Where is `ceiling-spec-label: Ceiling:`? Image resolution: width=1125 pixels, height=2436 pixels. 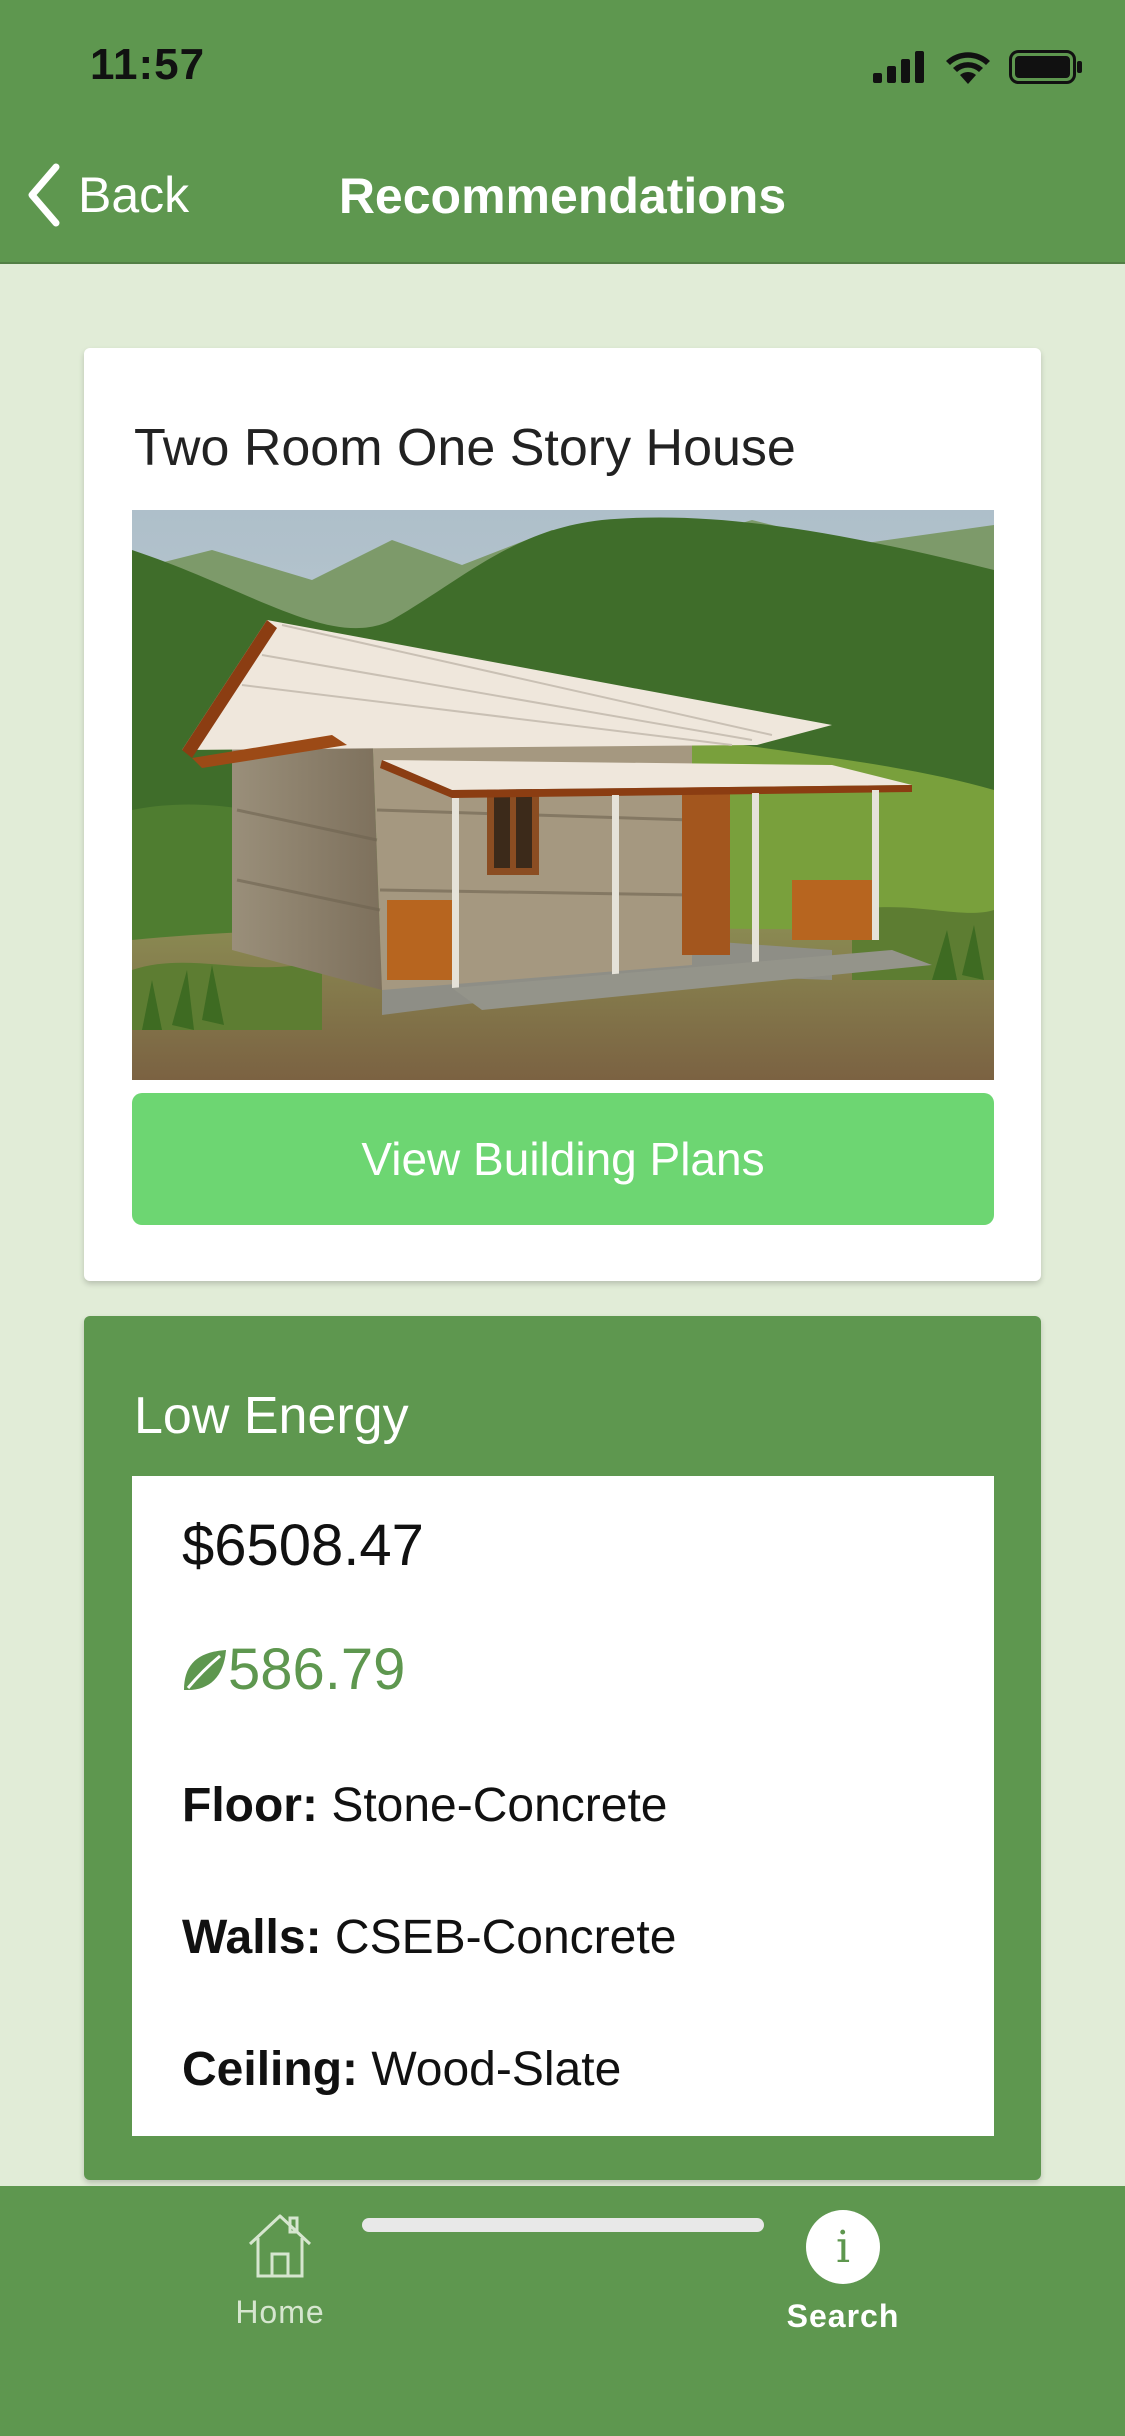
ceiling-spec-label: Ceiling: is located at coordinates (270, 2069).